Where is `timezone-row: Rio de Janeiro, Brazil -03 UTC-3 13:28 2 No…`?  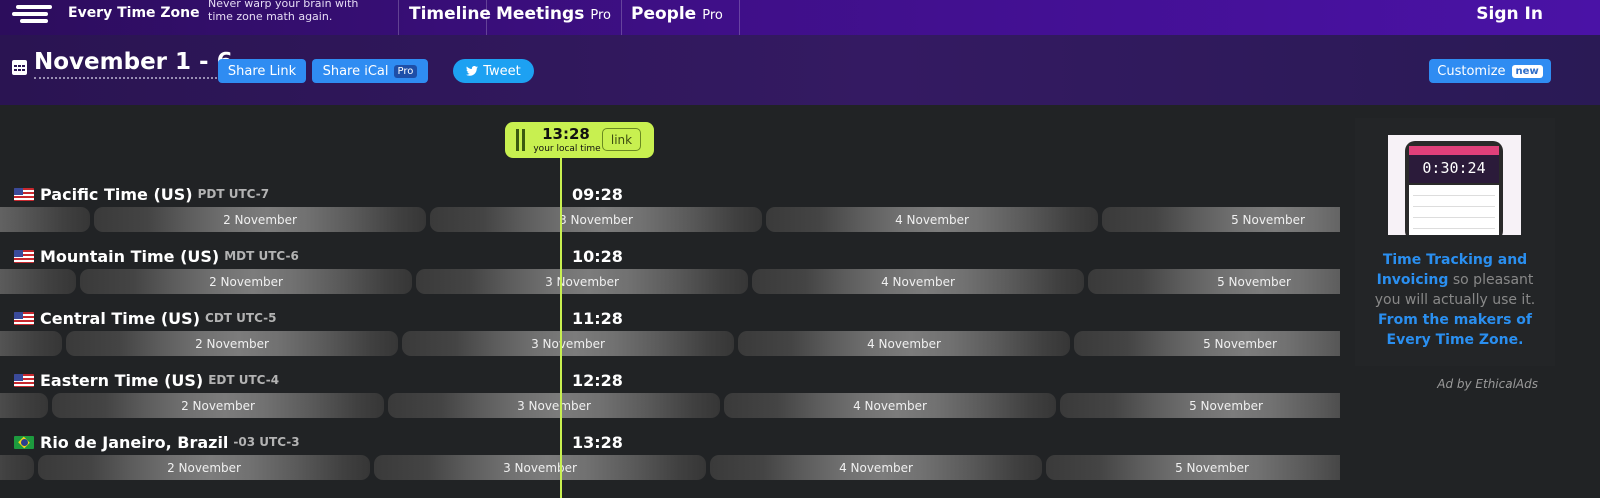
timezone-row: Rio de Janeiro, Brazil -03 UTC-3 13:28 2 No… is located at coordinates (670, 462).